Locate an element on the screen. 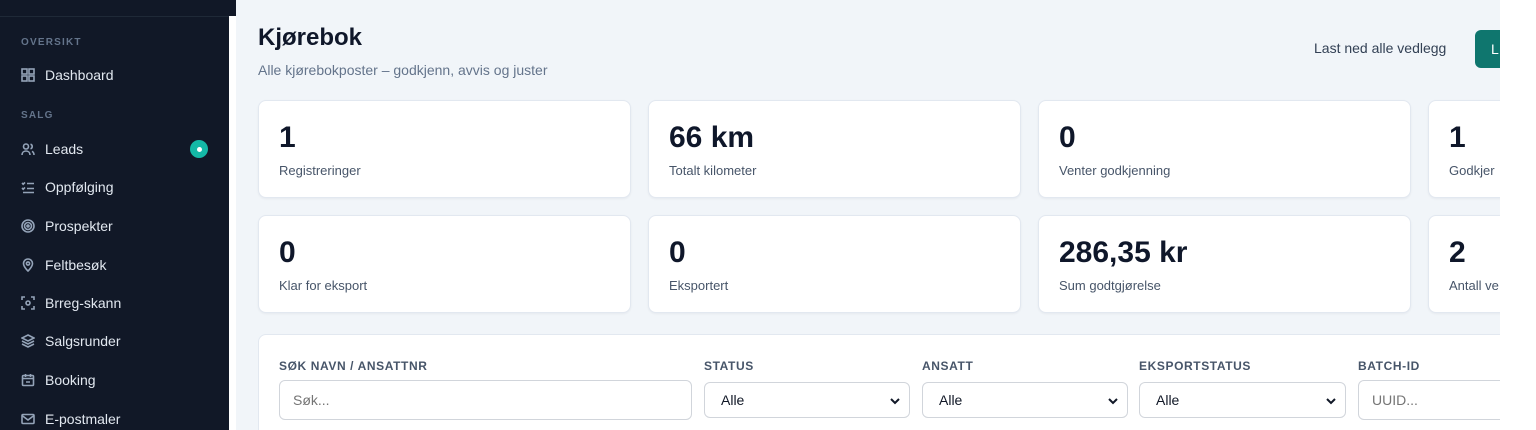  employee-label: ANSATT is located at coordinates (948, 366).